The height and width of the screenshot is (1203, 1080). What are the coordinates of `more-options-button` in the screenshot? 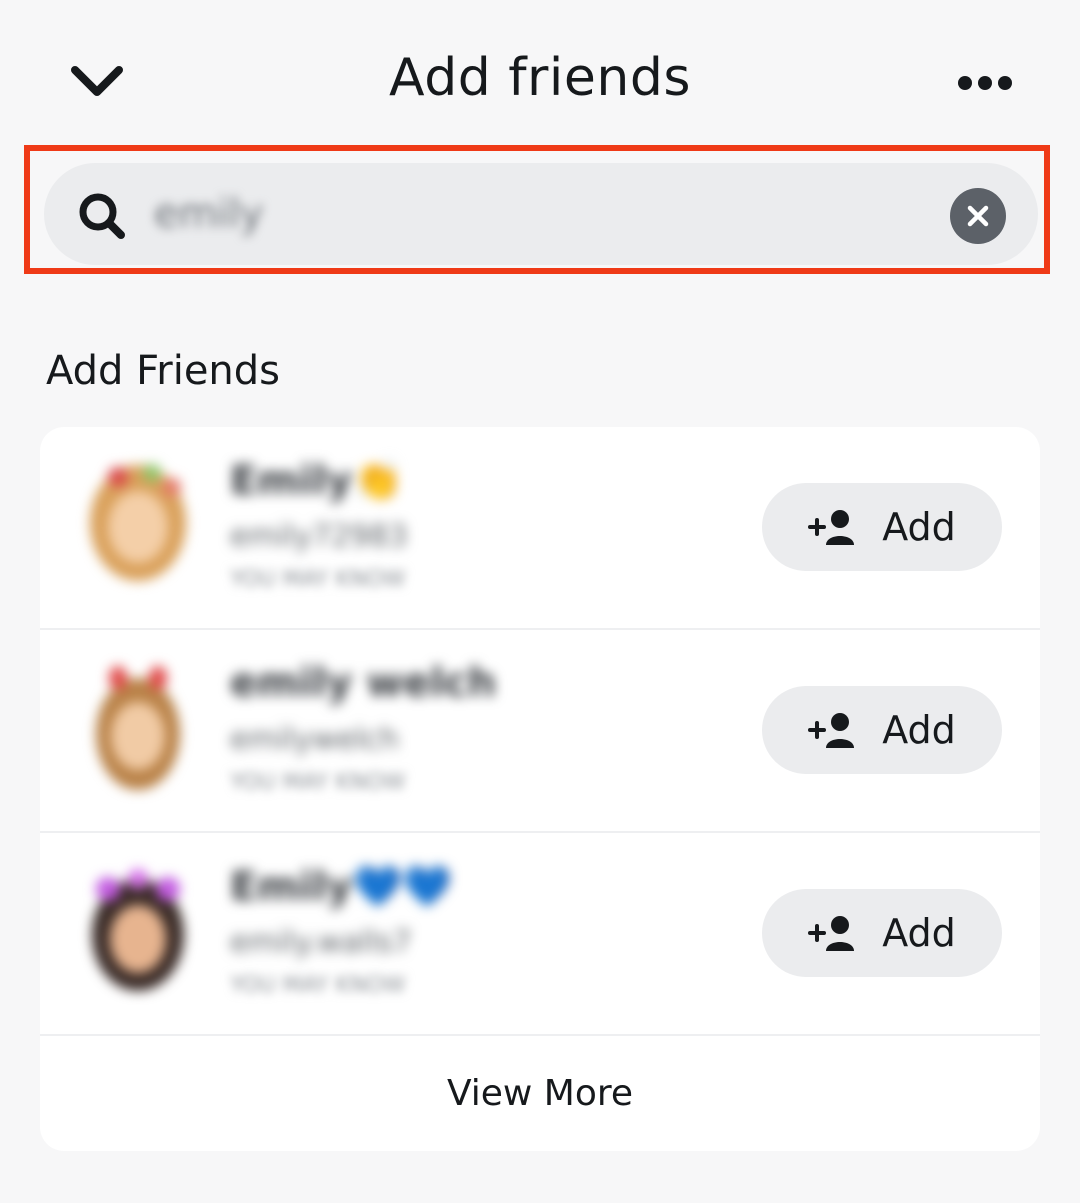 It's located at (985, 83).